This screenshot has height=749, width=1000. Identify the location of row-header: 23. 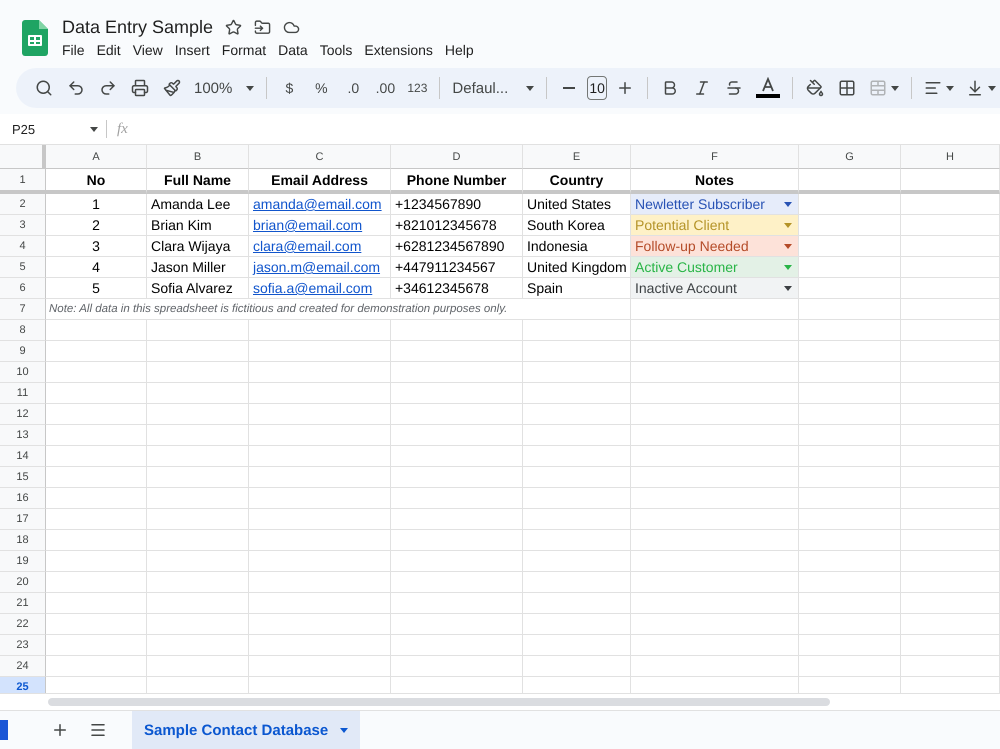
(23, 645).